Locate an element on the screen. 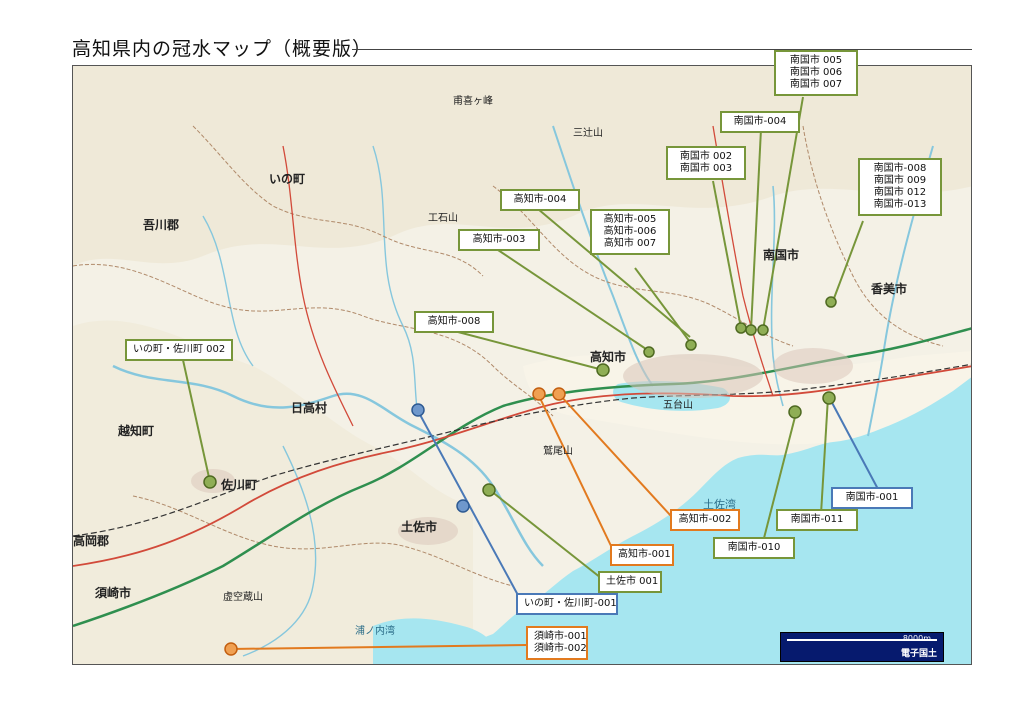  callout-line: 高知市-006 is located at coordinates (630, 231).